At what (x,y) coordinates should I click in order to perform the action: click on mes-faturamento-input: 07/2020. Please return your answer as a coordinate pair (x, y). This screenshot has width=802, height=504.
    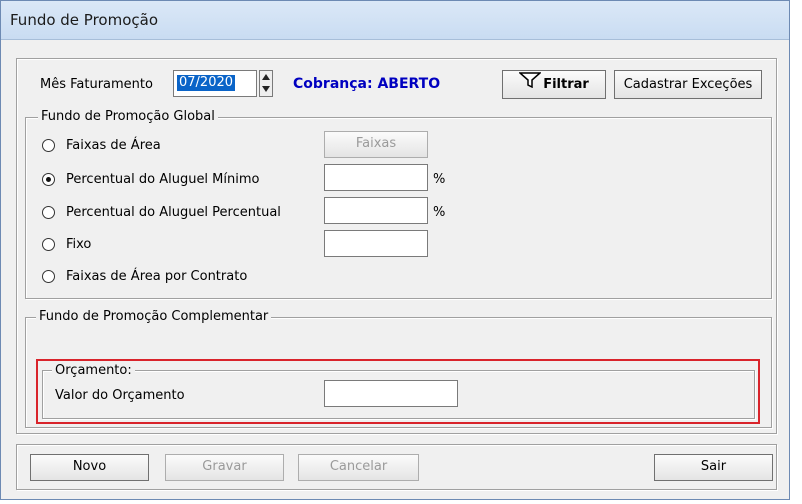
    Looking at the image, I should click on (215, 83).